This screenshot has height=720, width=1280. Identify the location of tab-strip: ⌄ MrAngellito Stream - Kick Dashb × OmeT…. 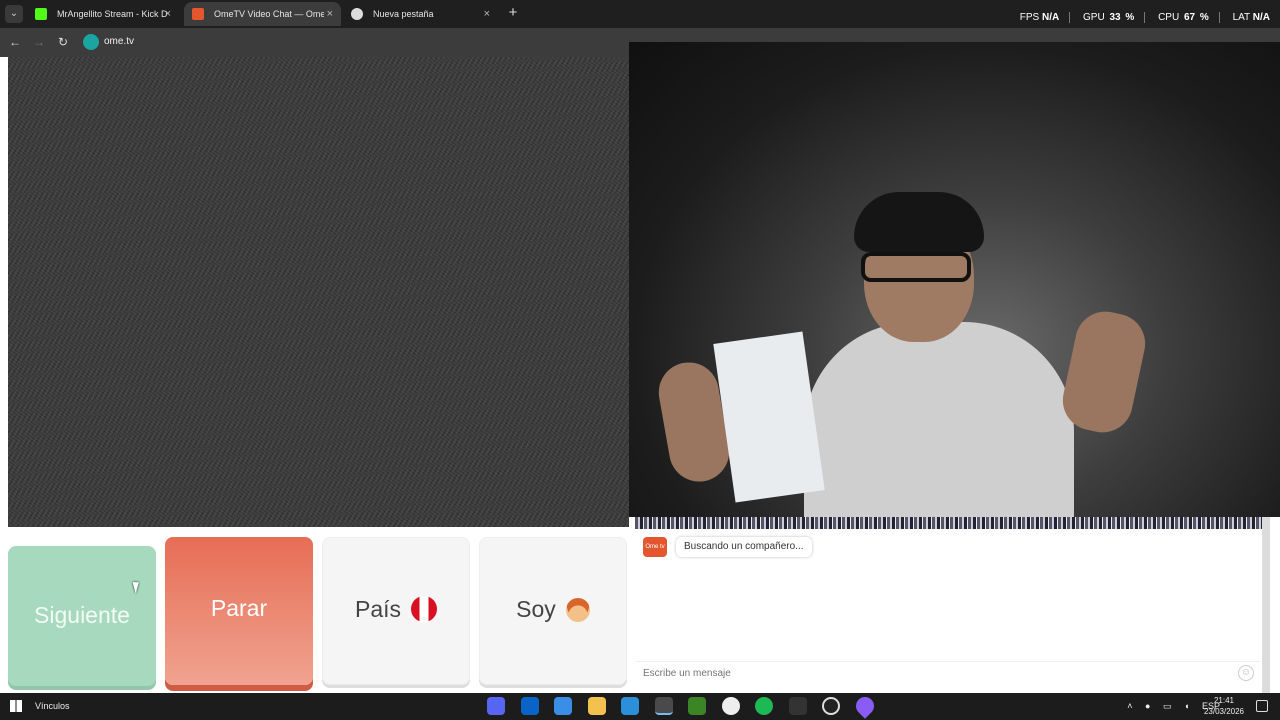
(640, 14).